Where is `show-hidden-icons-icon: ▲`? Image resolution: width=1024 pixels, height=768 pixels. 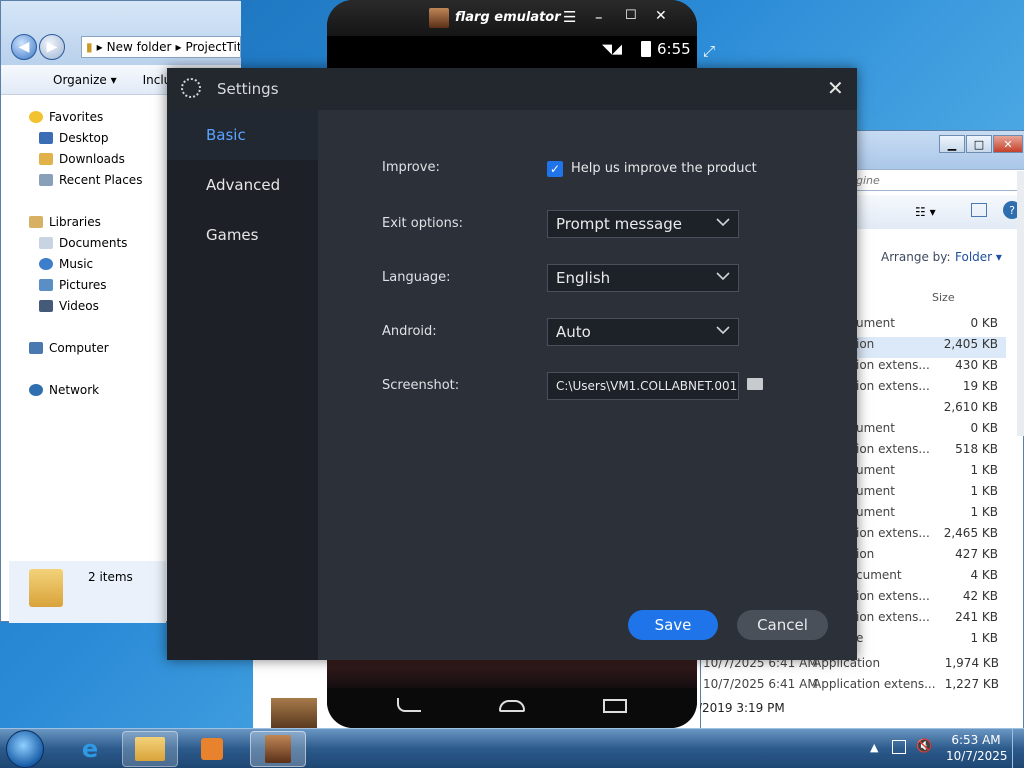
show-hidden-icons-icon: ▲ is located at coordinates (874, 747).